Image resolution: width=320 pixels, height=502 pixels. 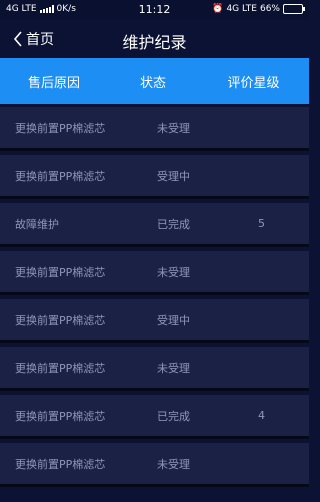 I want to click on right-network-label: 4G LTE, so click(x=241, y=9).